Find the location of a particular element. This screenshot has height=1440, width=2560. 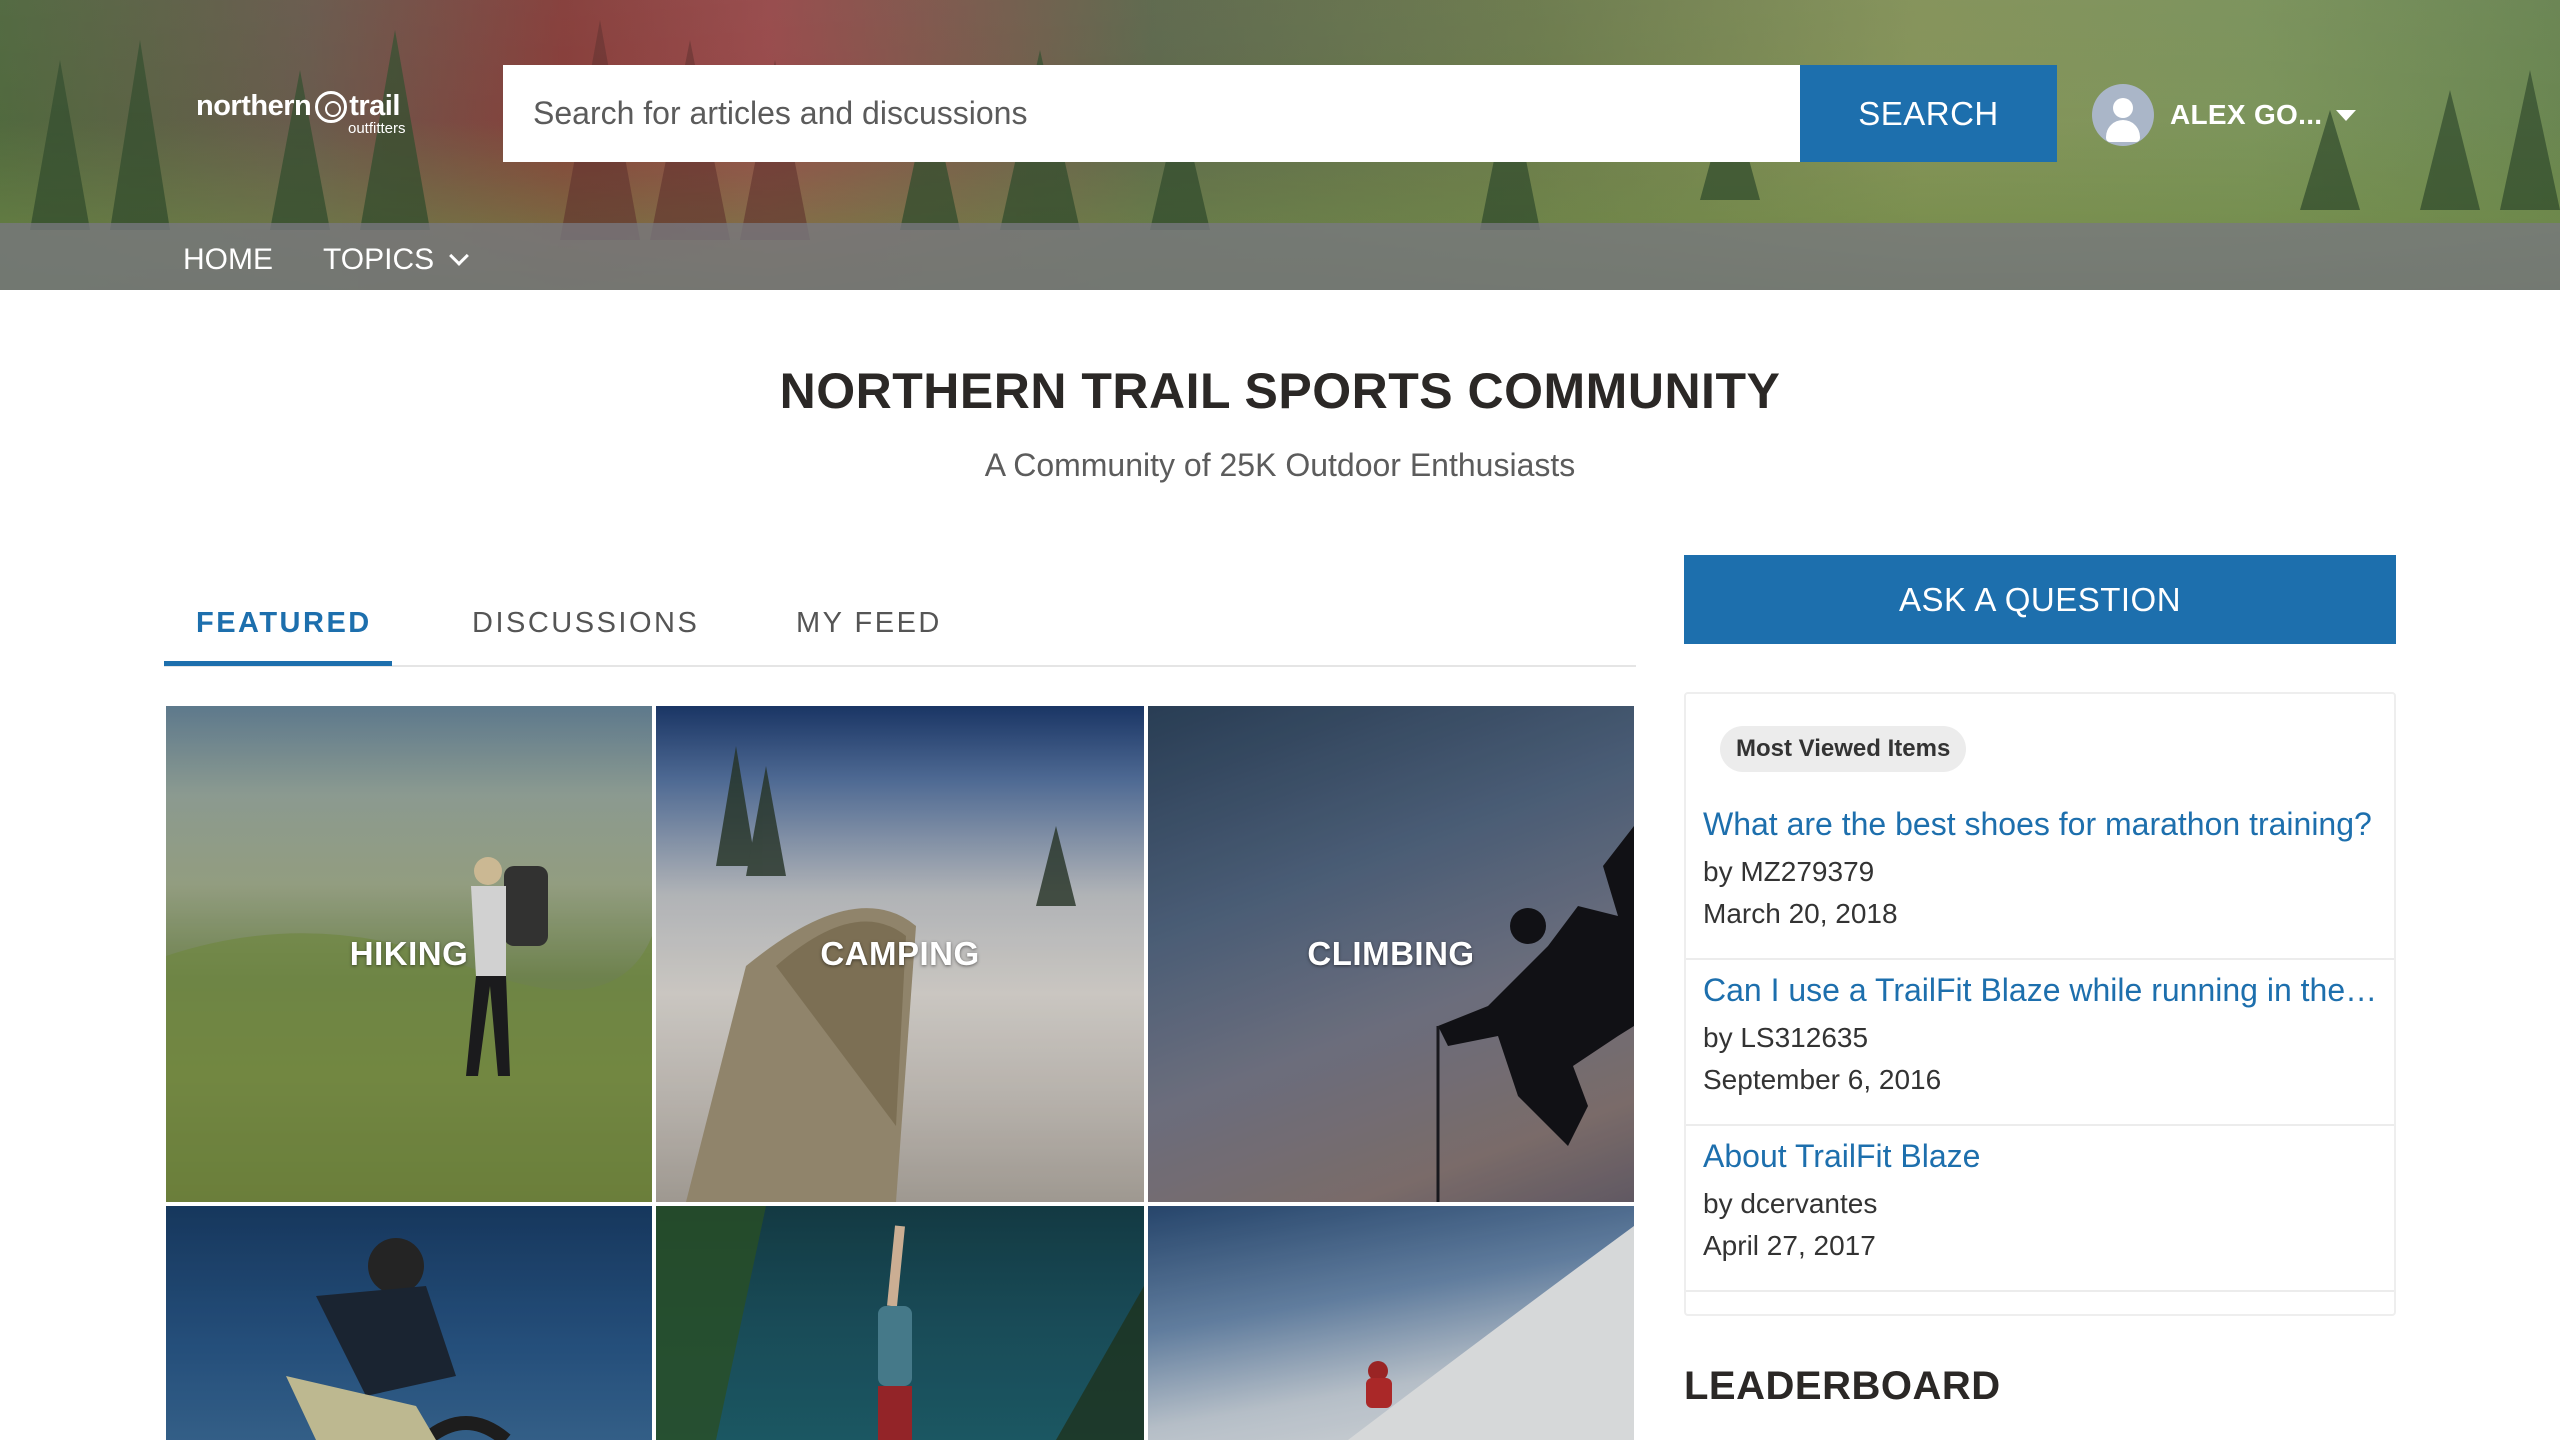

active-tab-indicator is located at coordinates (278, 663).